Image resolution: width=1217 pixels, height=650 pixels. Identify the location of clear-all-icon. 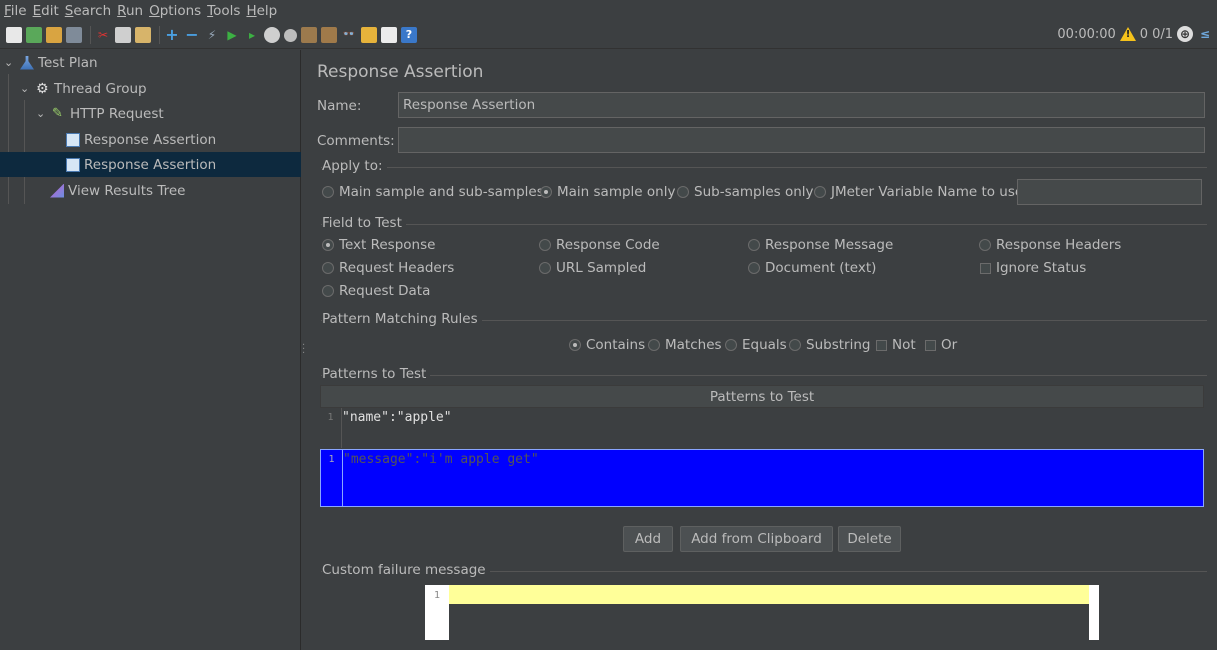
(329, 35).